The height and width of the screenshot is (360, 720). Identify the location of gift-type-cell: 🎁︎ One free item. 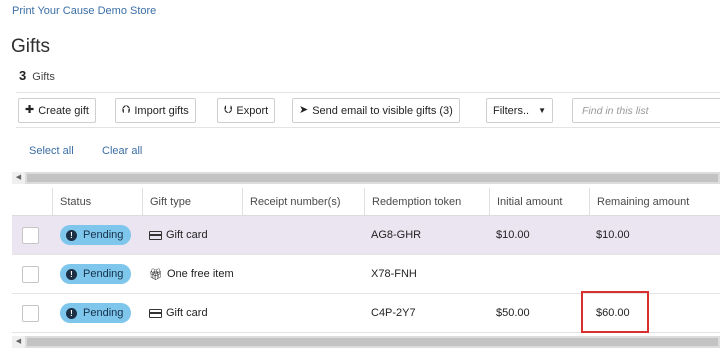
(192, 274).